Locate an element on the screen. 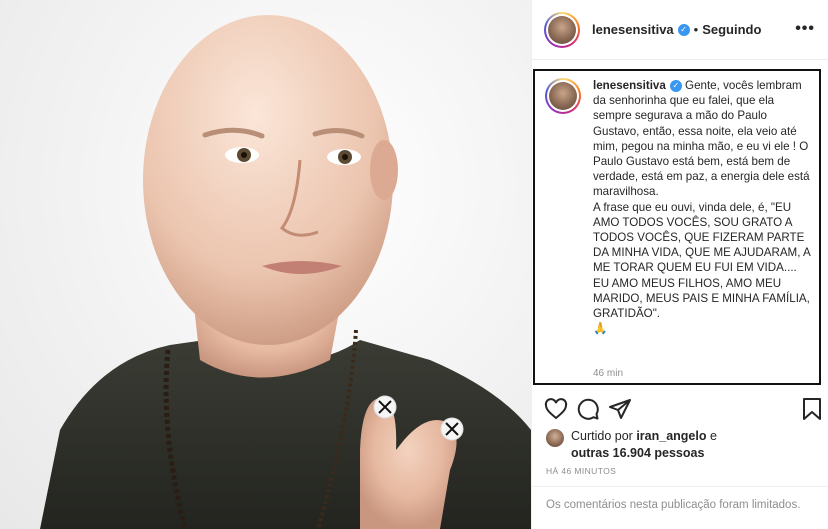 This screenshot has height=529, width=828. liker-avatar is located at coordinates (555, 438).